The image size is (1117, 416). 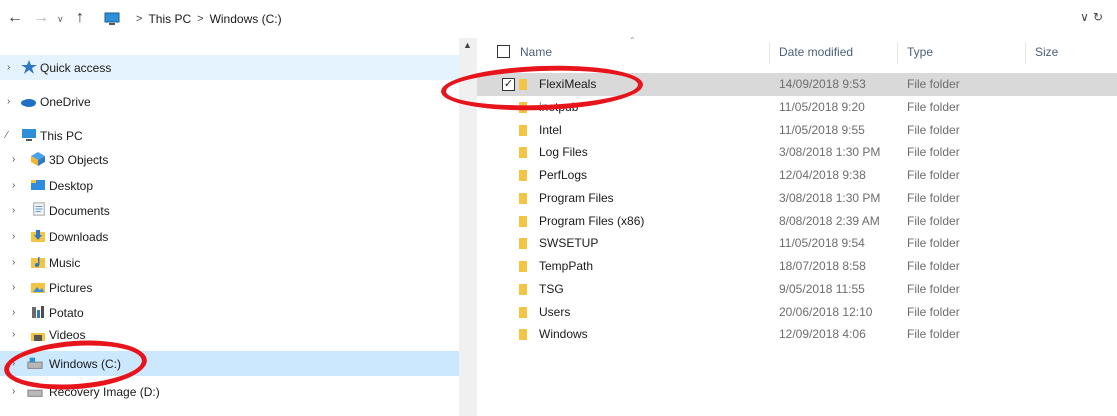 I want to click on breadcrumb: > This PC > Windows (C:), so click(x=193, y=19).